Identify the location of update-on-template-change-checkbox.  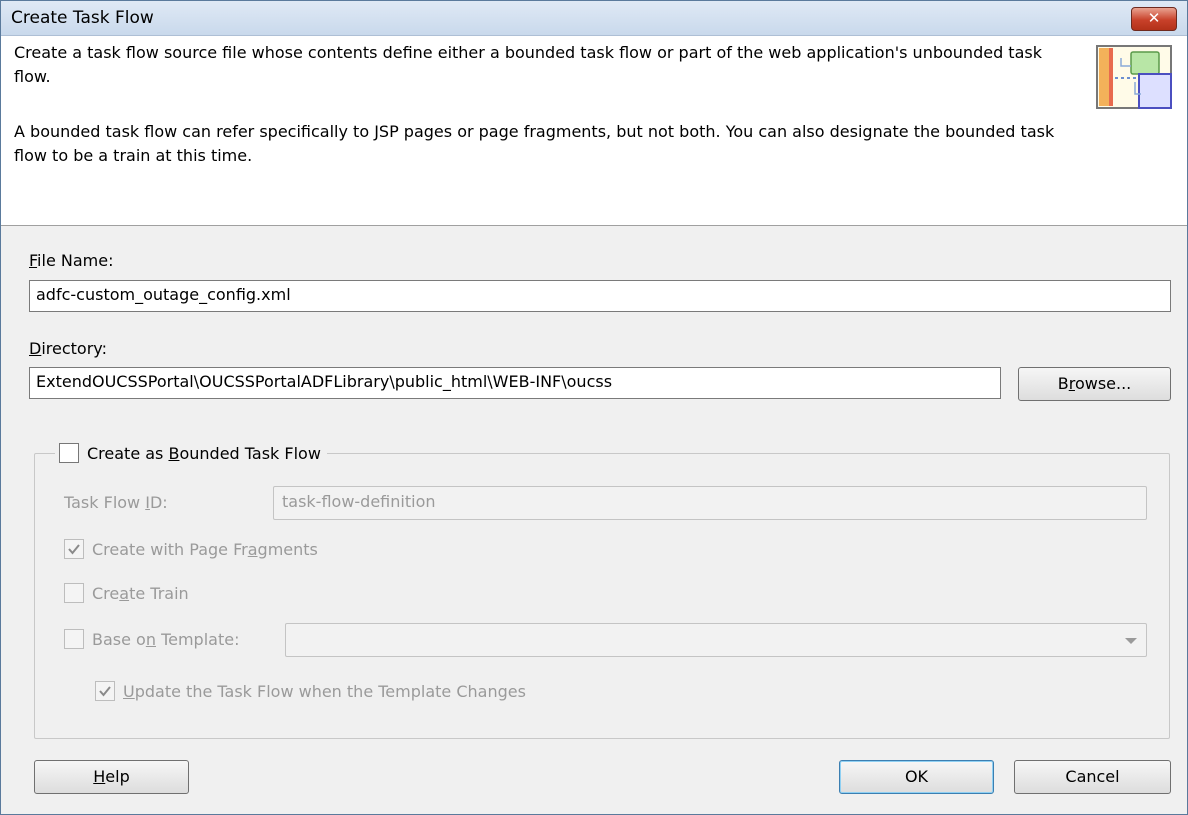
(105, 691).